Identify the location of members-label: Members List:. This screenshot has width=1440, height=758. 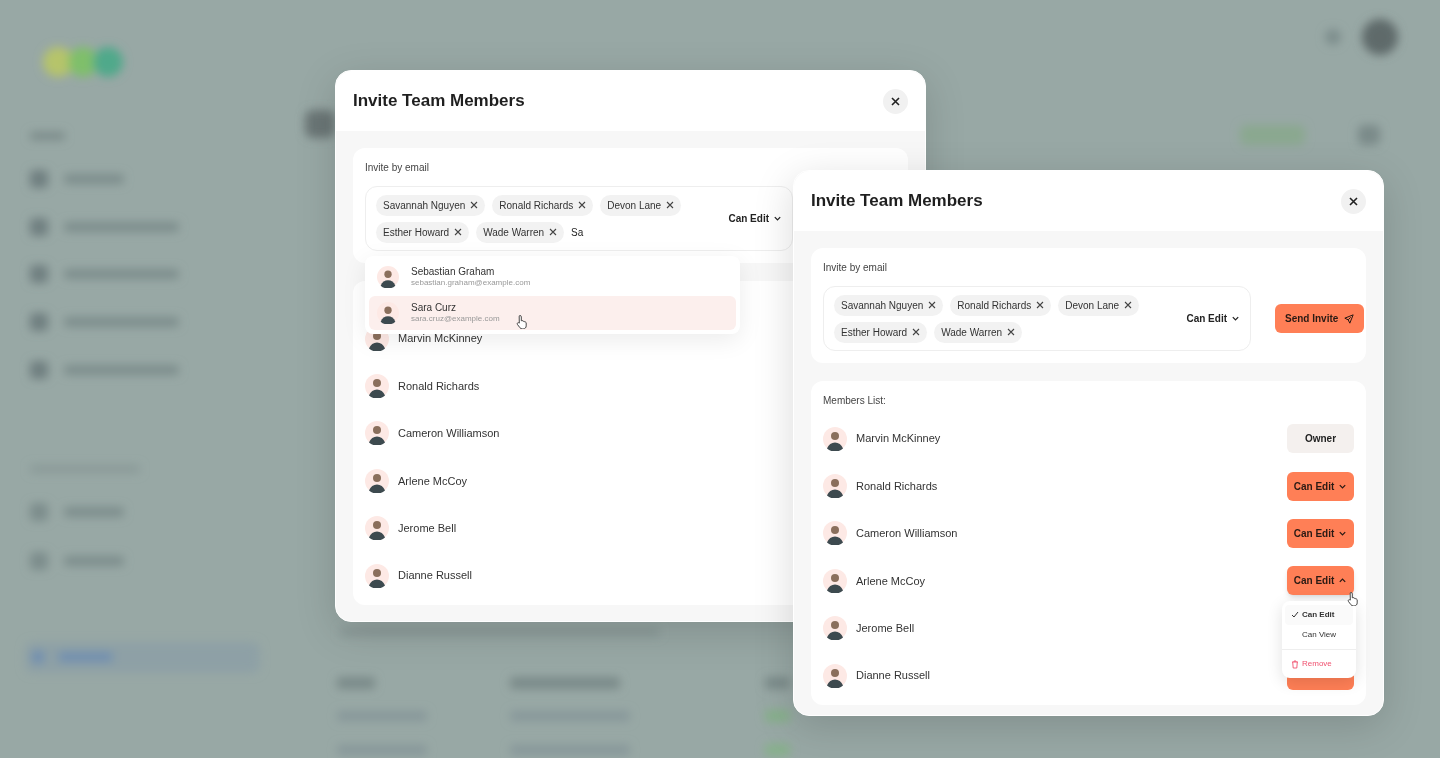
(855, 401).